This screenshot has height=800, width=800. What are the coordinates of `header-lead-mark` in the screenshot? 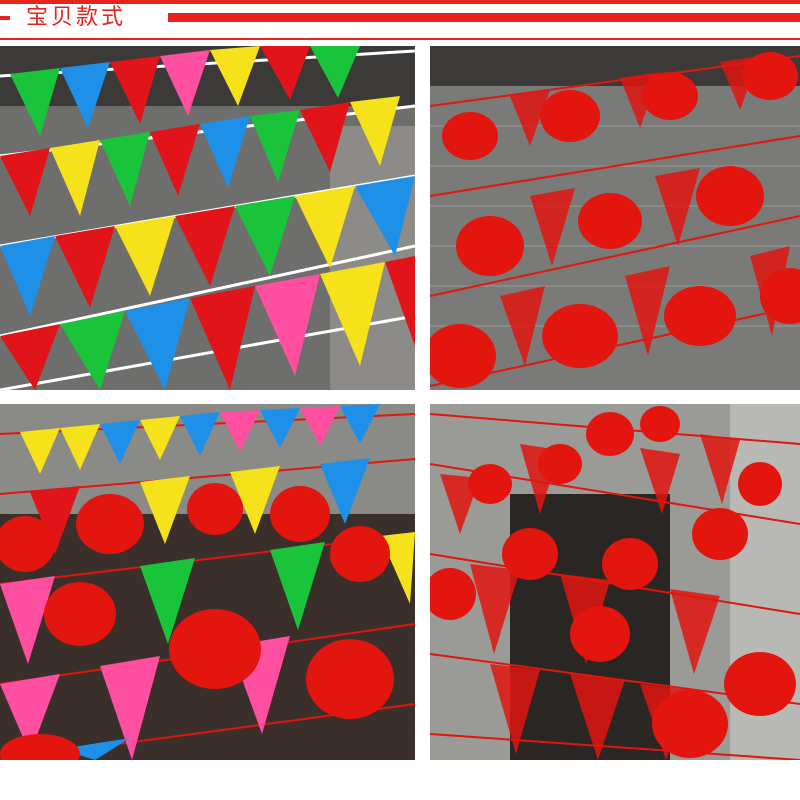 It's located at (5, 18).